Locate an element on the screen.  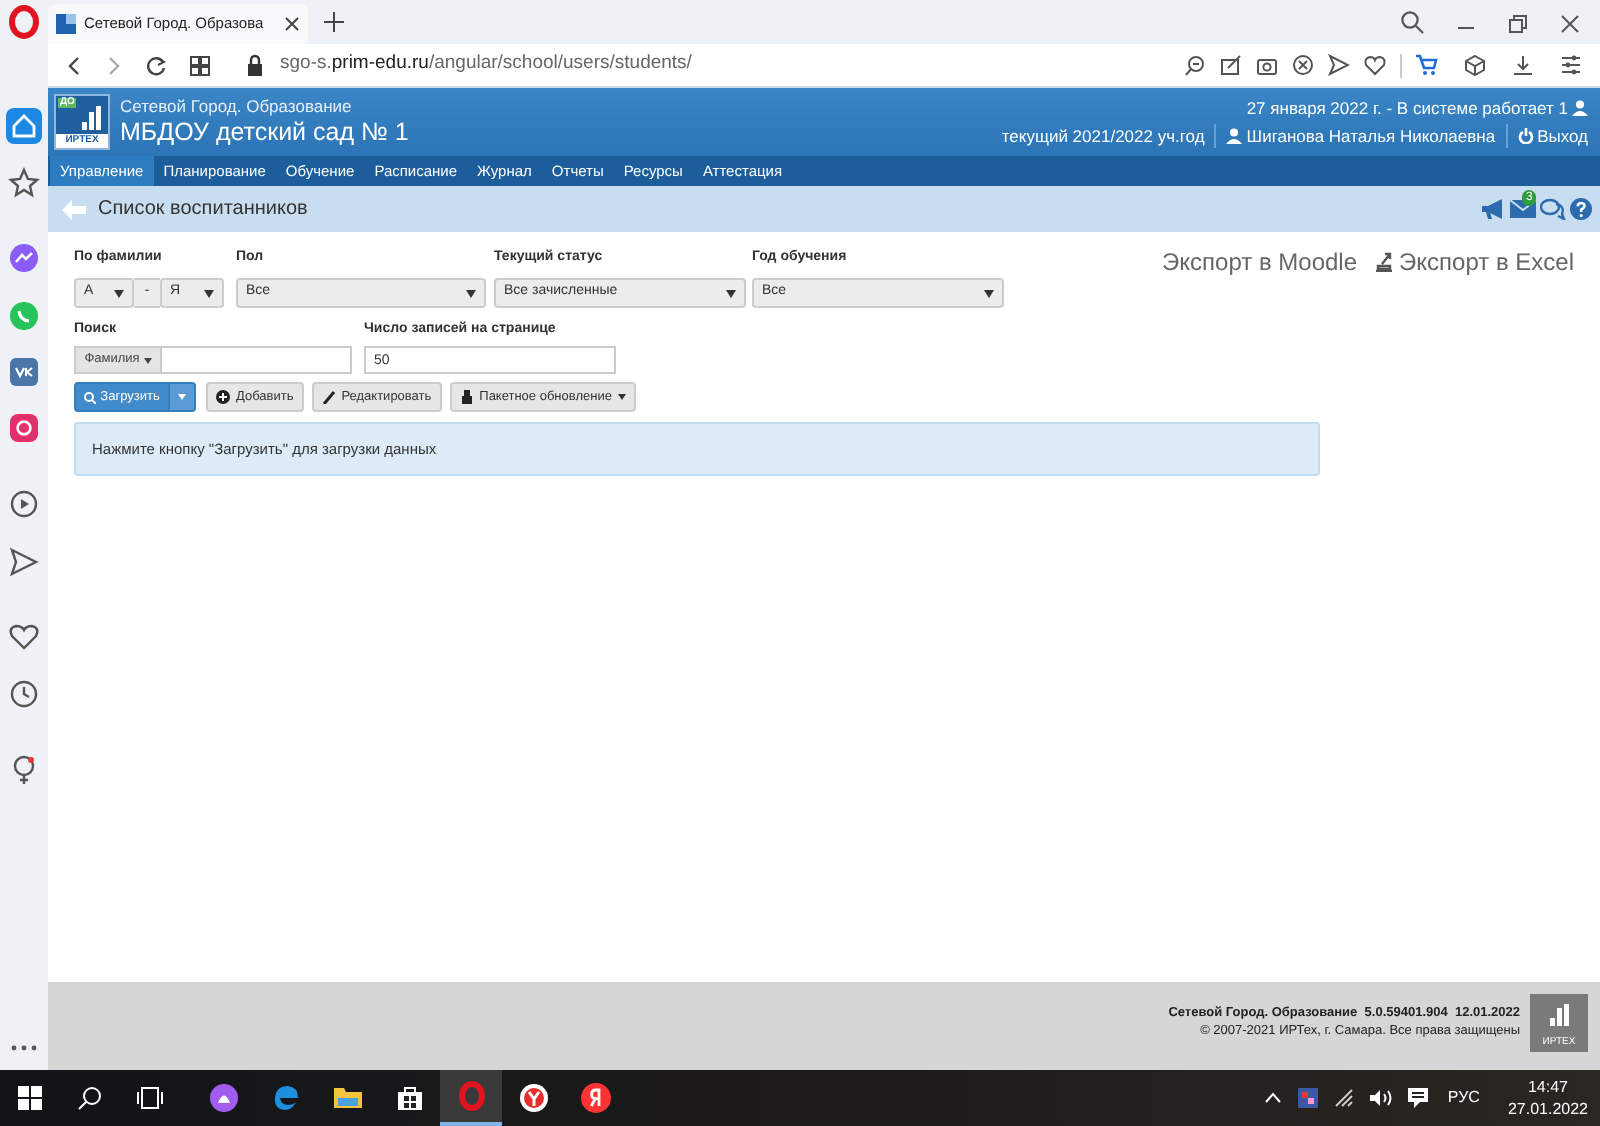
windows-start-icon is located at coordinates (30, 1098).